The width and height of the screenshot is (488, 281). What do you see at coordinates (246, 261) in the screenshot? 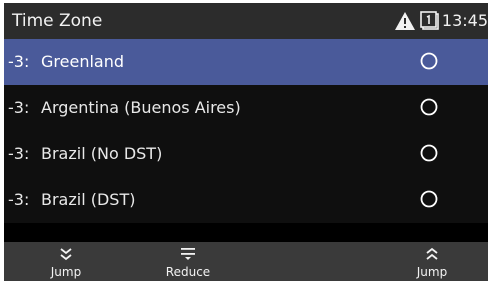
I see `softkey-bar: Jump Reduce Jump` at bounding box center [246, 261].